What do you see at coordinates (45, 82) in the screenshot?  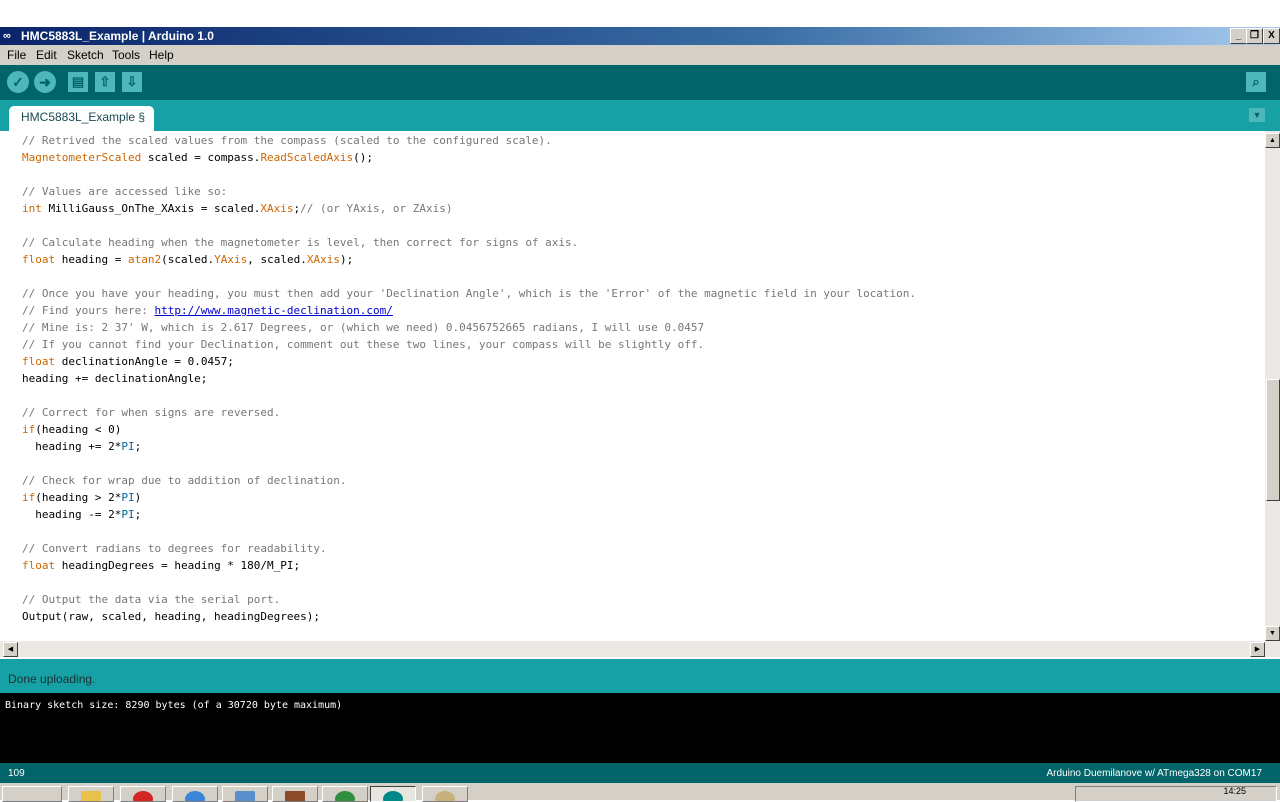 I see `upload-arrow-icon: ➜` at bounding box center [45, 82].